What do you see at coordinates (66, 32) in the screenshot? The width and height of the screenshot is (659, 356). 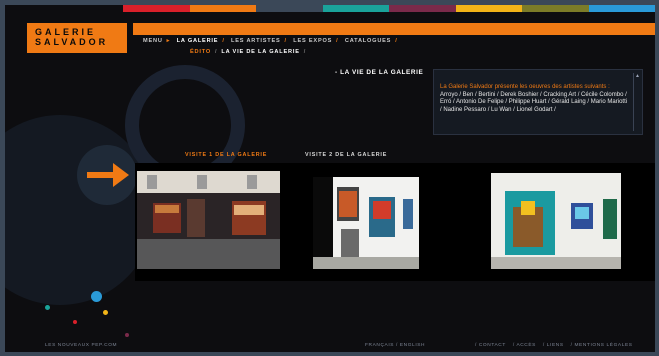 I see `logo-line-1: GALERIE` at bounding box center [66, 32].